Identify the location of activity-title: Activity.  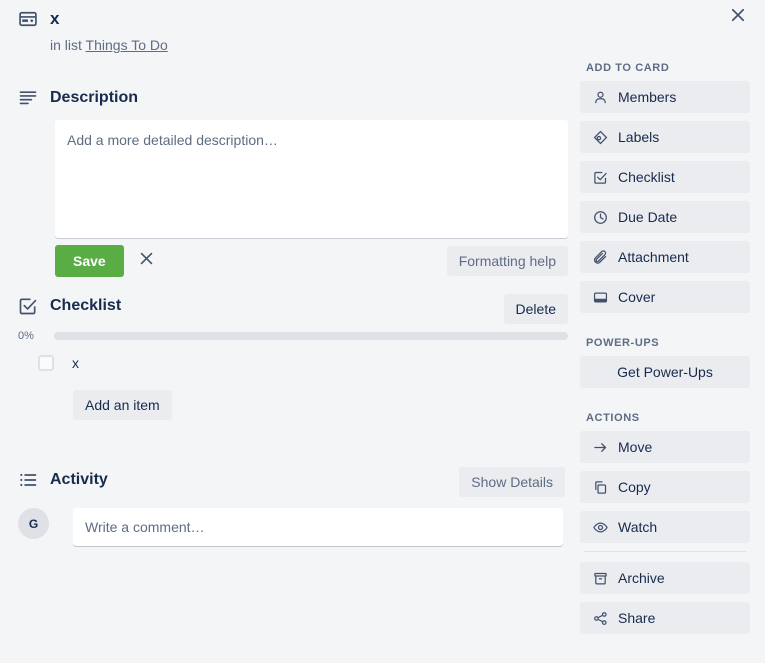
(79, 479).